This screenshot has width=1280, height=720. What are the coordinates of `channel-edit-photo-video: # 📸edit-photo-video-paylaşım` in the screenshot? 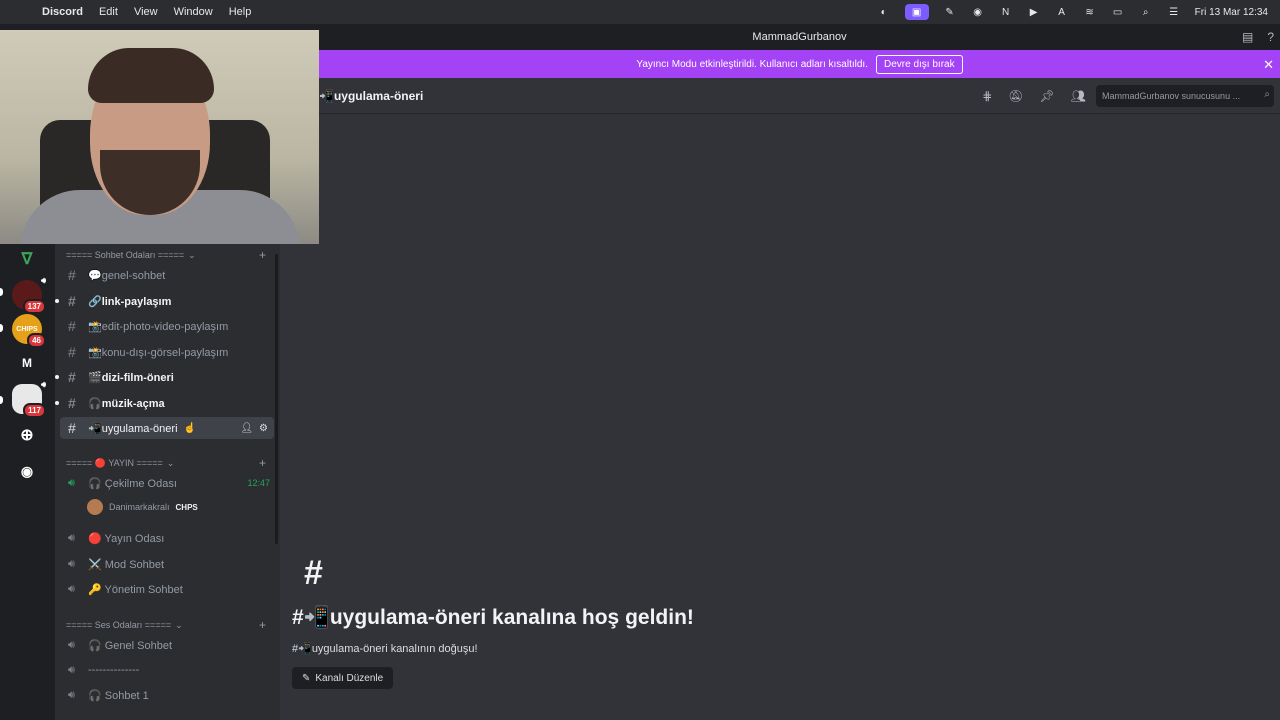 It's located at (167, 326).